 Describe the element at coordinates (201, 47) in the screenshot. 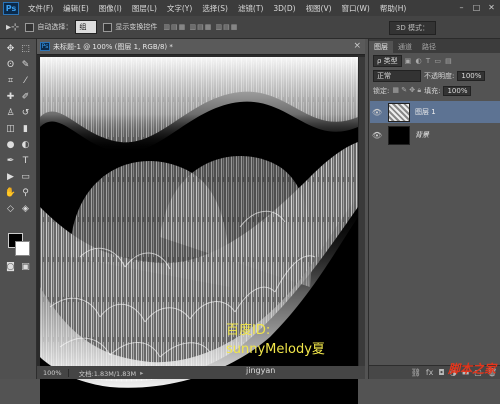

I see `document-tab: Ps 未标题-1 @ 100% (图层 1, RGB/8) * ×` at that location.